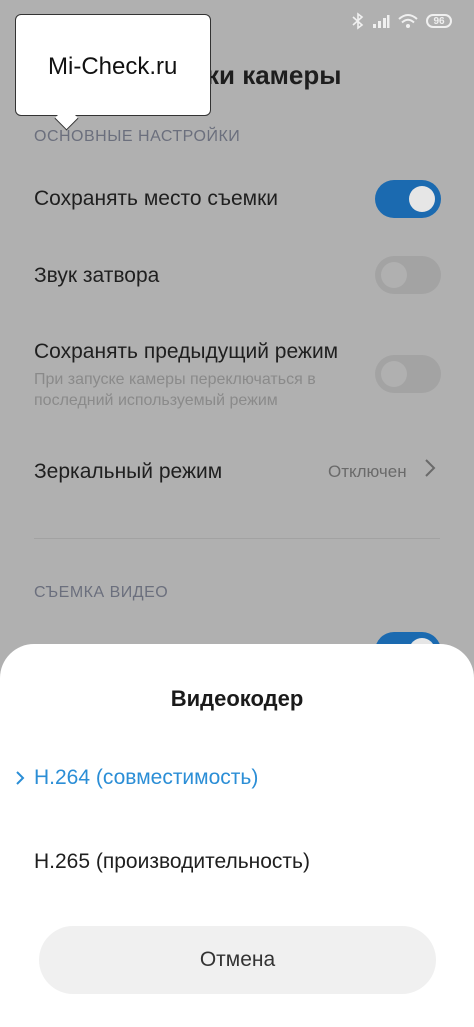 The width and height of the screenshot is (474, 1027). I want to click on page-title: йки камеры, so click(266, 75).